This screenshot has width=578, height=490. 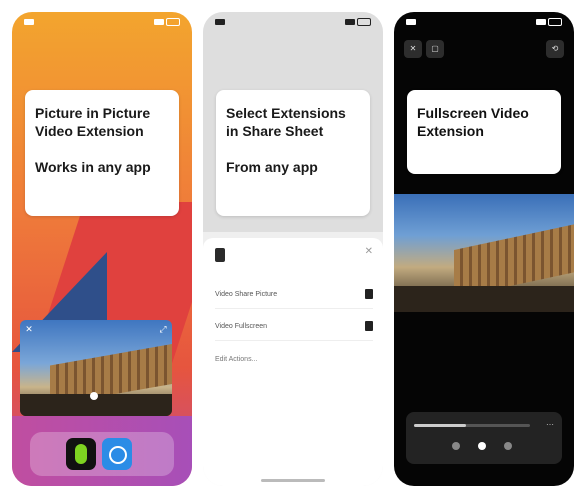 What do you see at coordinates (294, 326) in the screenshot?
I see `share-action-row: Video Fullscreen` at bounding box center [294, 326].